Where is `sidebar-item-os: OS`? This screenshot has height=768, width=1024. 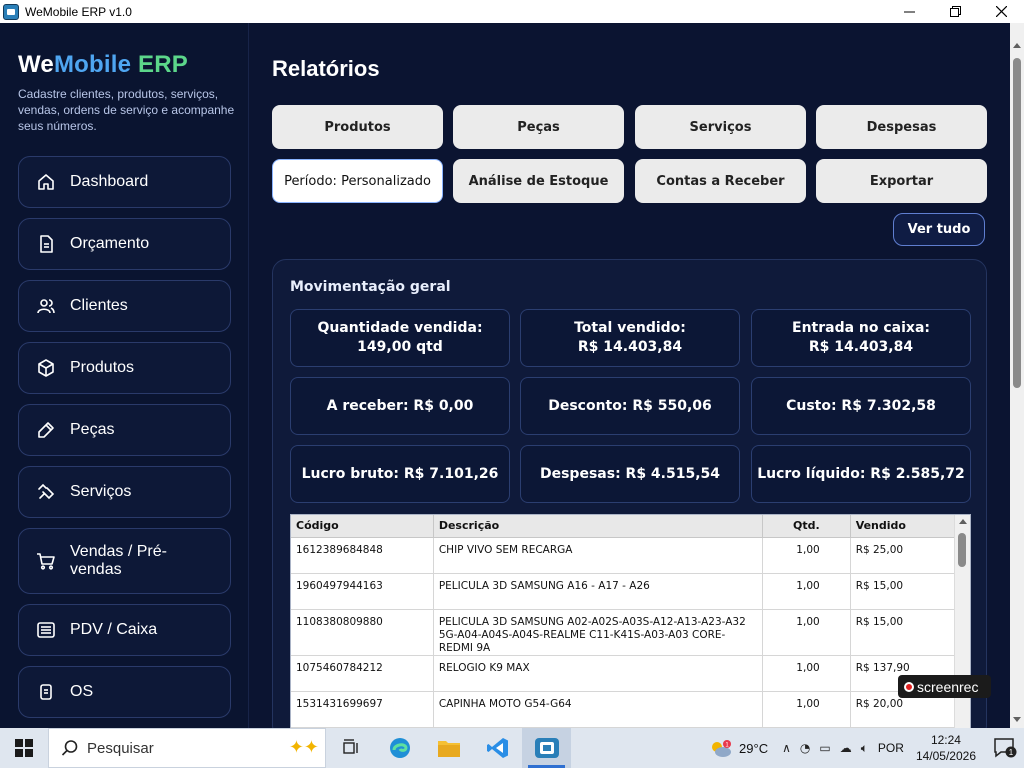 sidebar-item-os: OS is located at coordinates (124, 692).